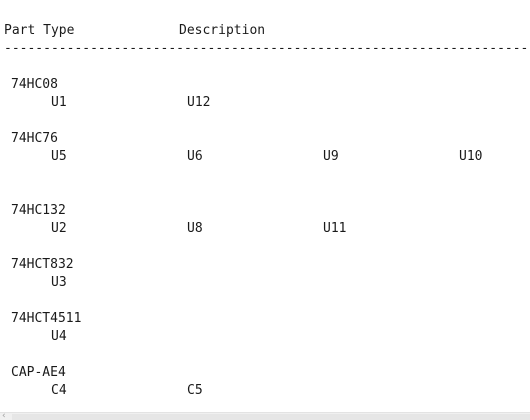  What do you see at coordinates (59, 228) in the screenshot?
I see `reference-designator: U2` at bounding box center [59, 228].